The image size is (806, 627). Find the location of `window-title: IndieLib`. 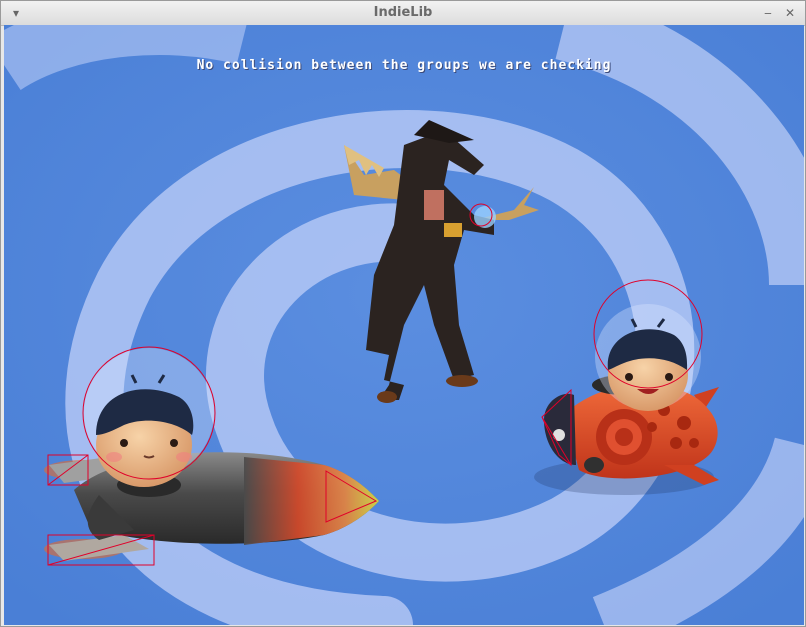

window-title: IndieLib is located at coordinates (403, 12).